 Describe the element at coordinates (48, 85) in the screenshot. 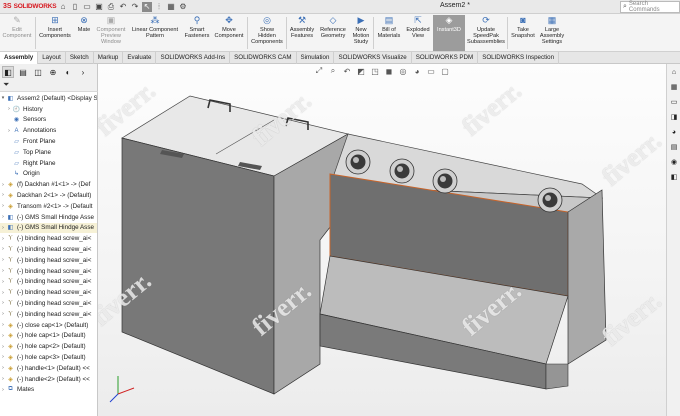

I see `tree-filter: ⏷` at that location.